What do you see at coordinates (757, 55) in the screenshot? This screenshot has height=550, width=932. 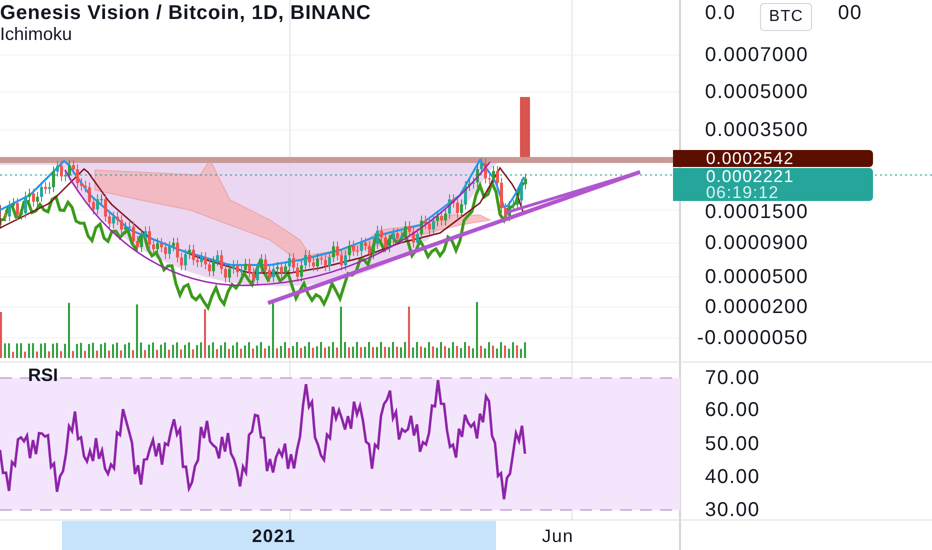 I see `price-label: 0.0007000` at bounding box center [757, 55].